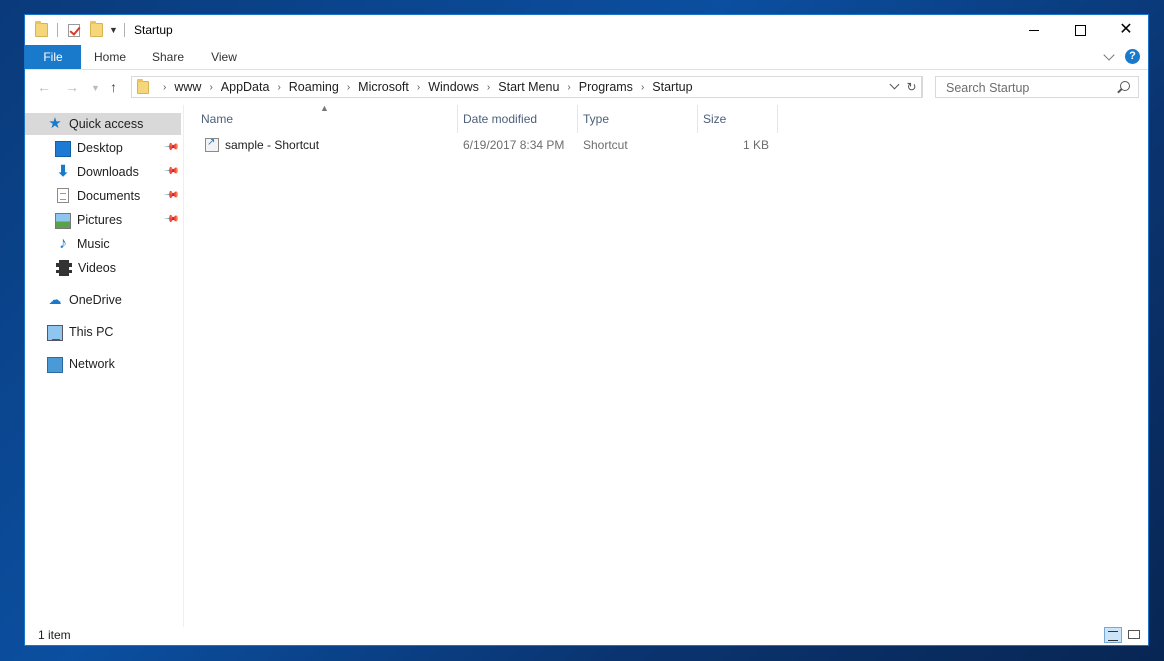 This screenshot has width=1164, height=661. I want to click on column-header-name: Name, so click(329, 119).